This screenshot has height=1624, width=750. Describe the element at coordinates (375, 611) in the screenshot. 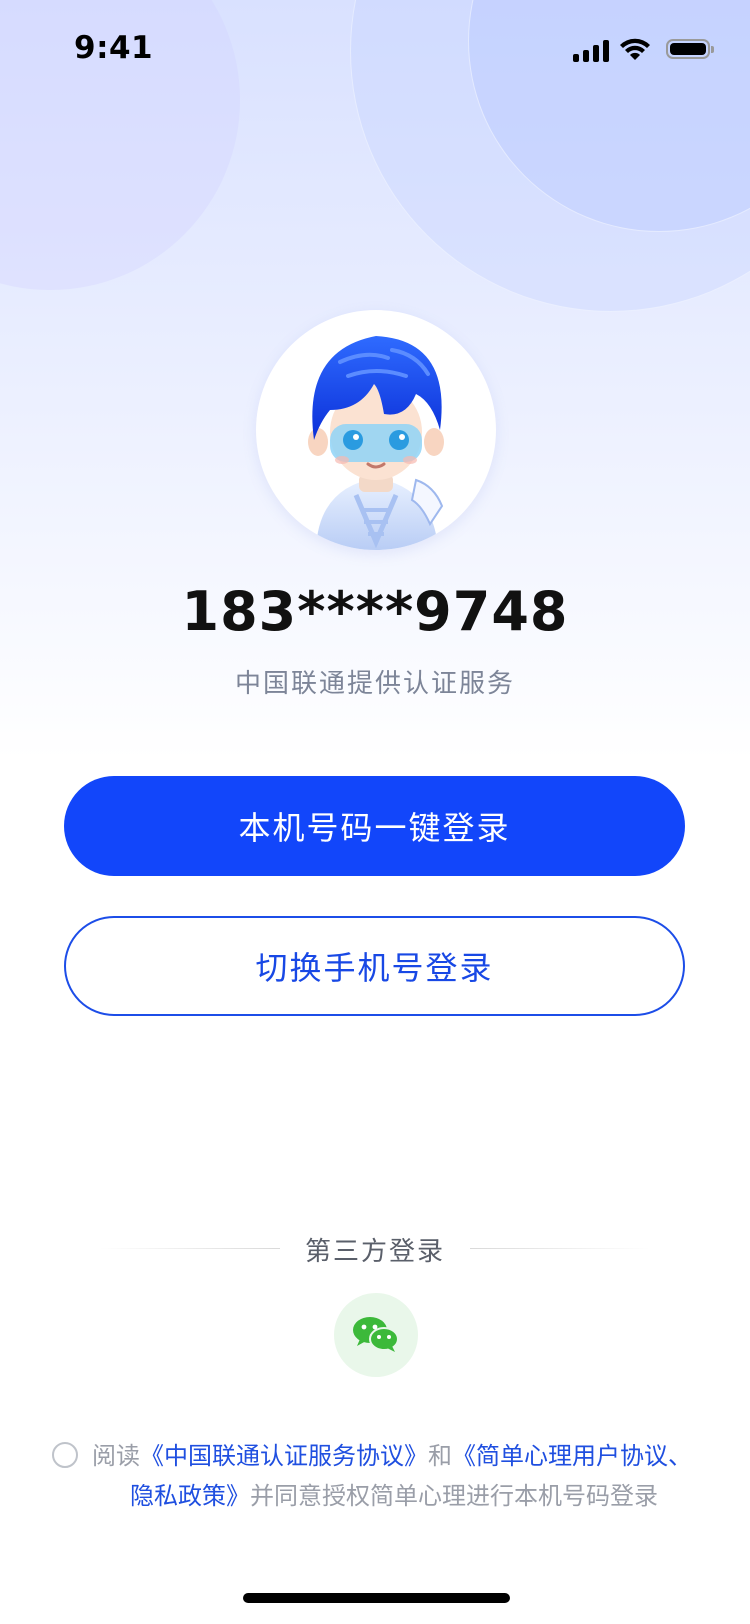

I see `masked-phone-number: 183****9748` at that location.